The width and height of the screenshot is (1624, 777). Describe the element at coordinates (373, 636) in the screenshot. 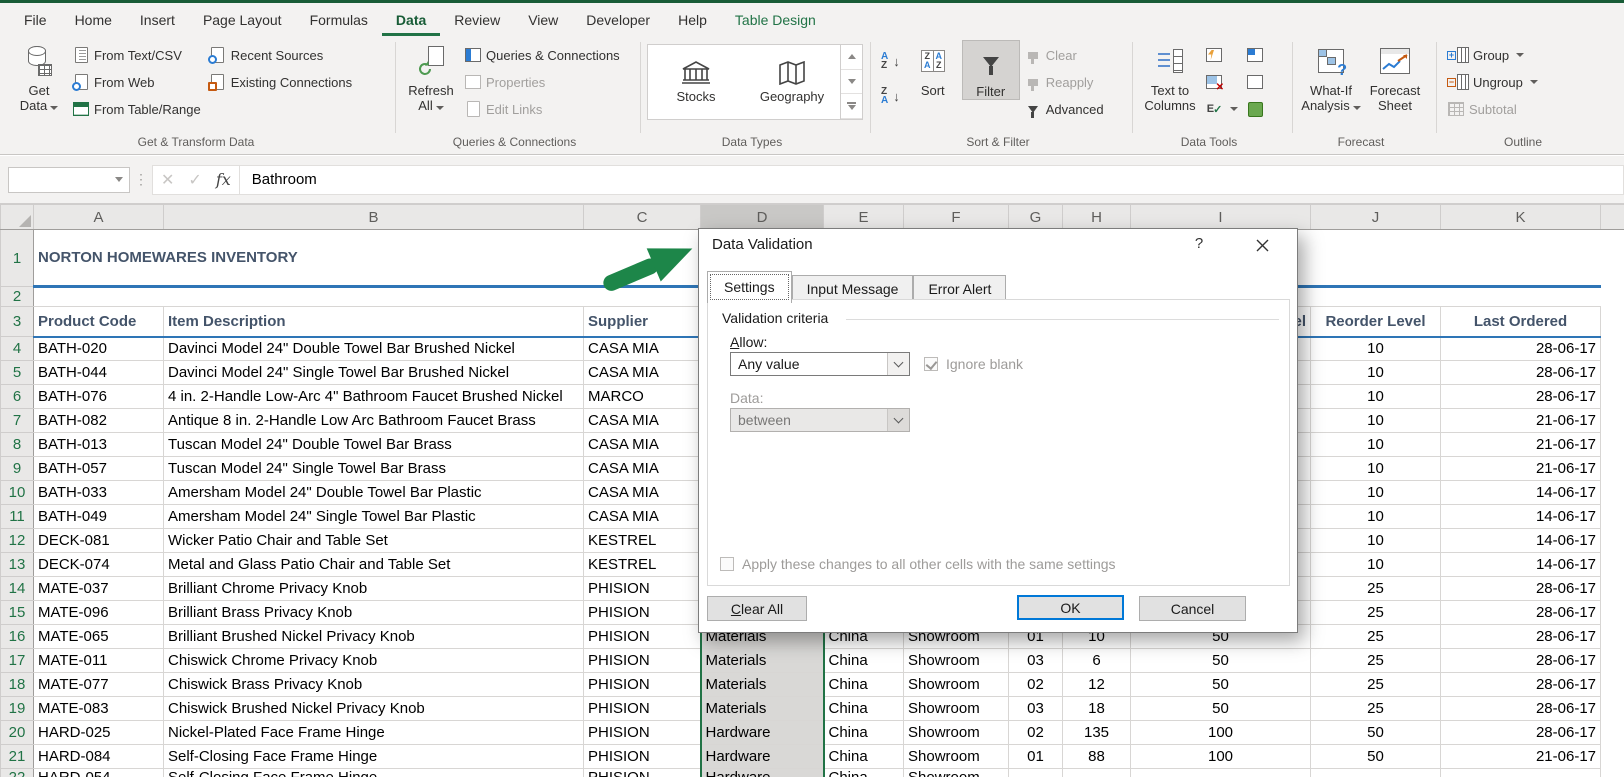

I see `cell-B16: Brilliant Brushed Nickel Privacy Knob` at that location.